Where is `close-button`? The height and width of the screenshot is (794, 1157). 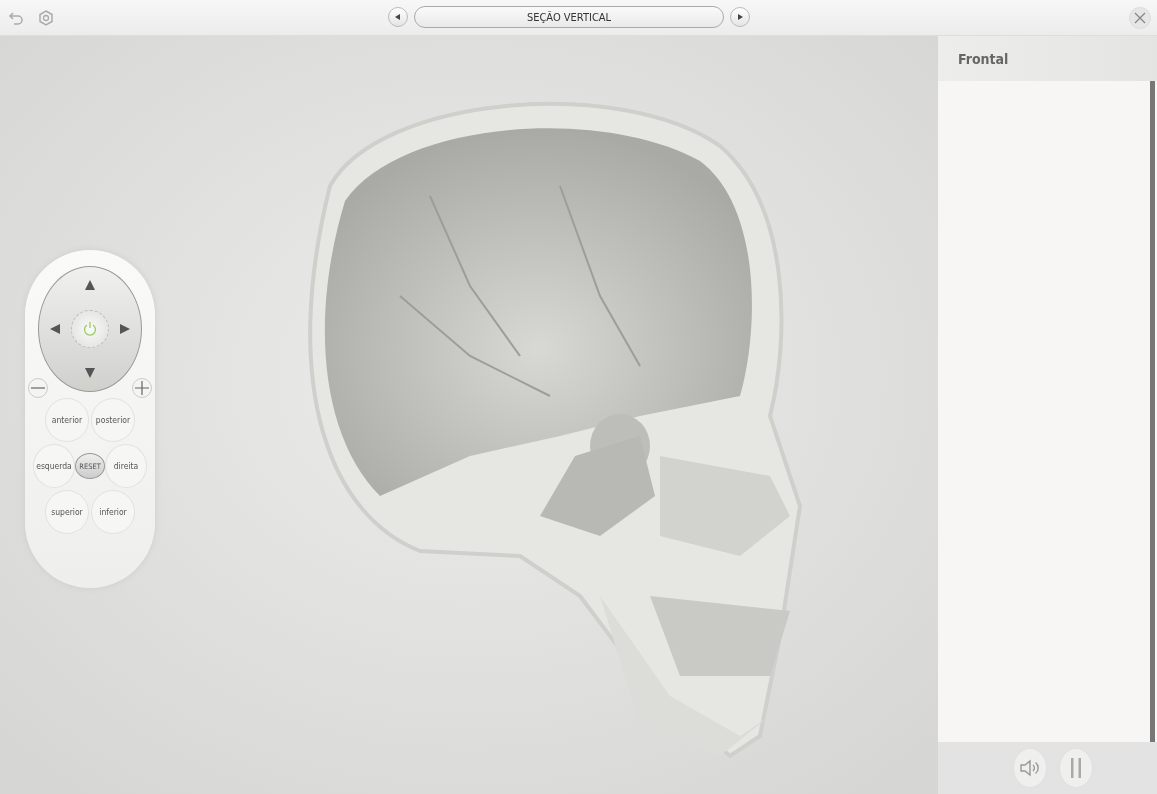
close-button is located at coordinates (1140, 17).